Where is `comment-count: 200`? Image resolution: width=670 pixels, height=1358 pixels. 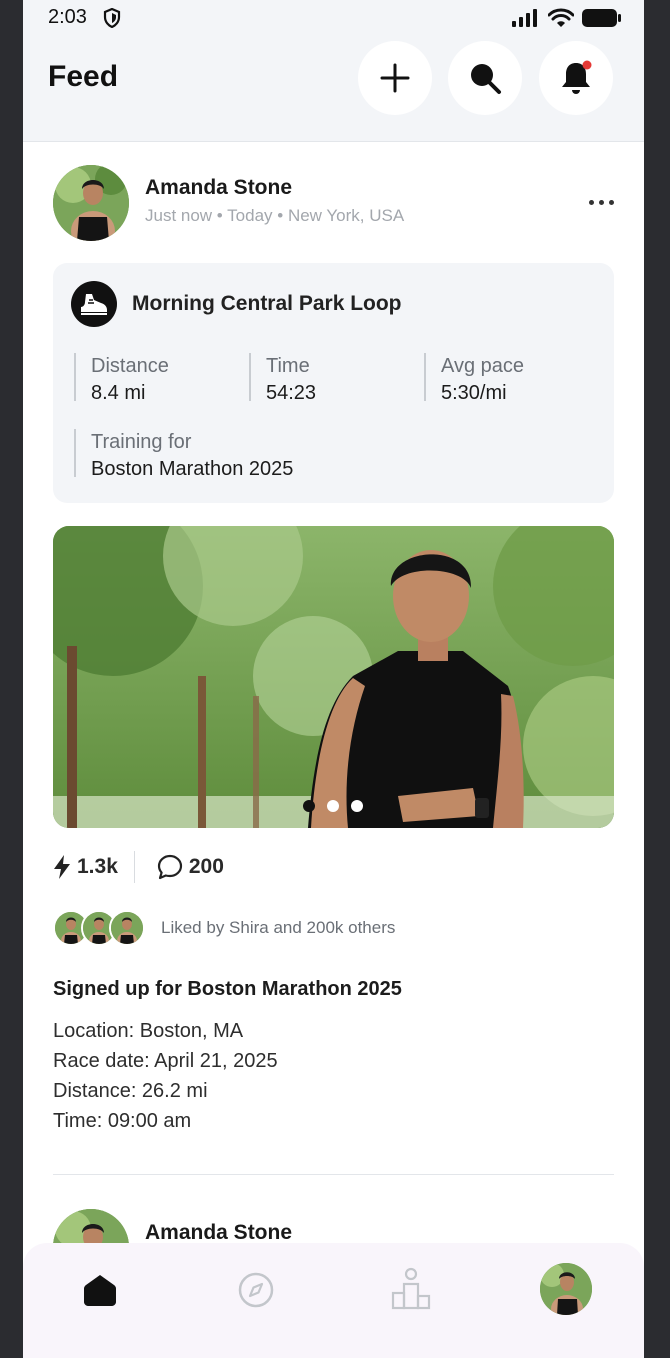 comment-count: 200 is located at coordinates (206, 866).